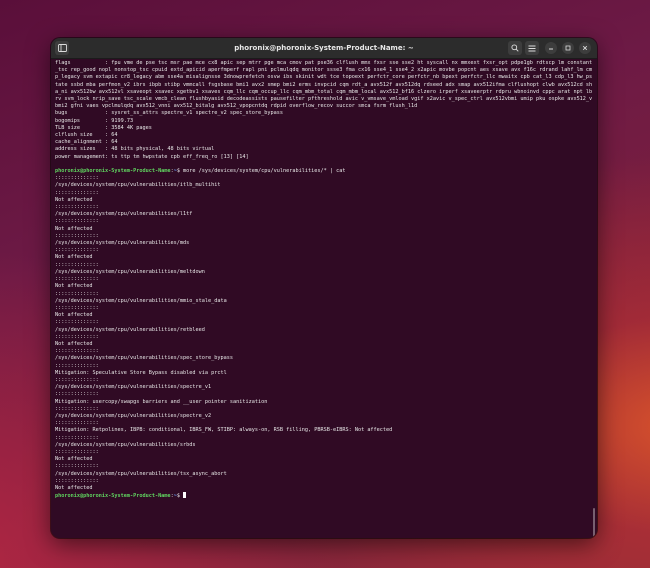 The image size is (650, 568). Describe the element at coordinates (551, 48) in the screenshot. I see `minimize-icon` at that location.